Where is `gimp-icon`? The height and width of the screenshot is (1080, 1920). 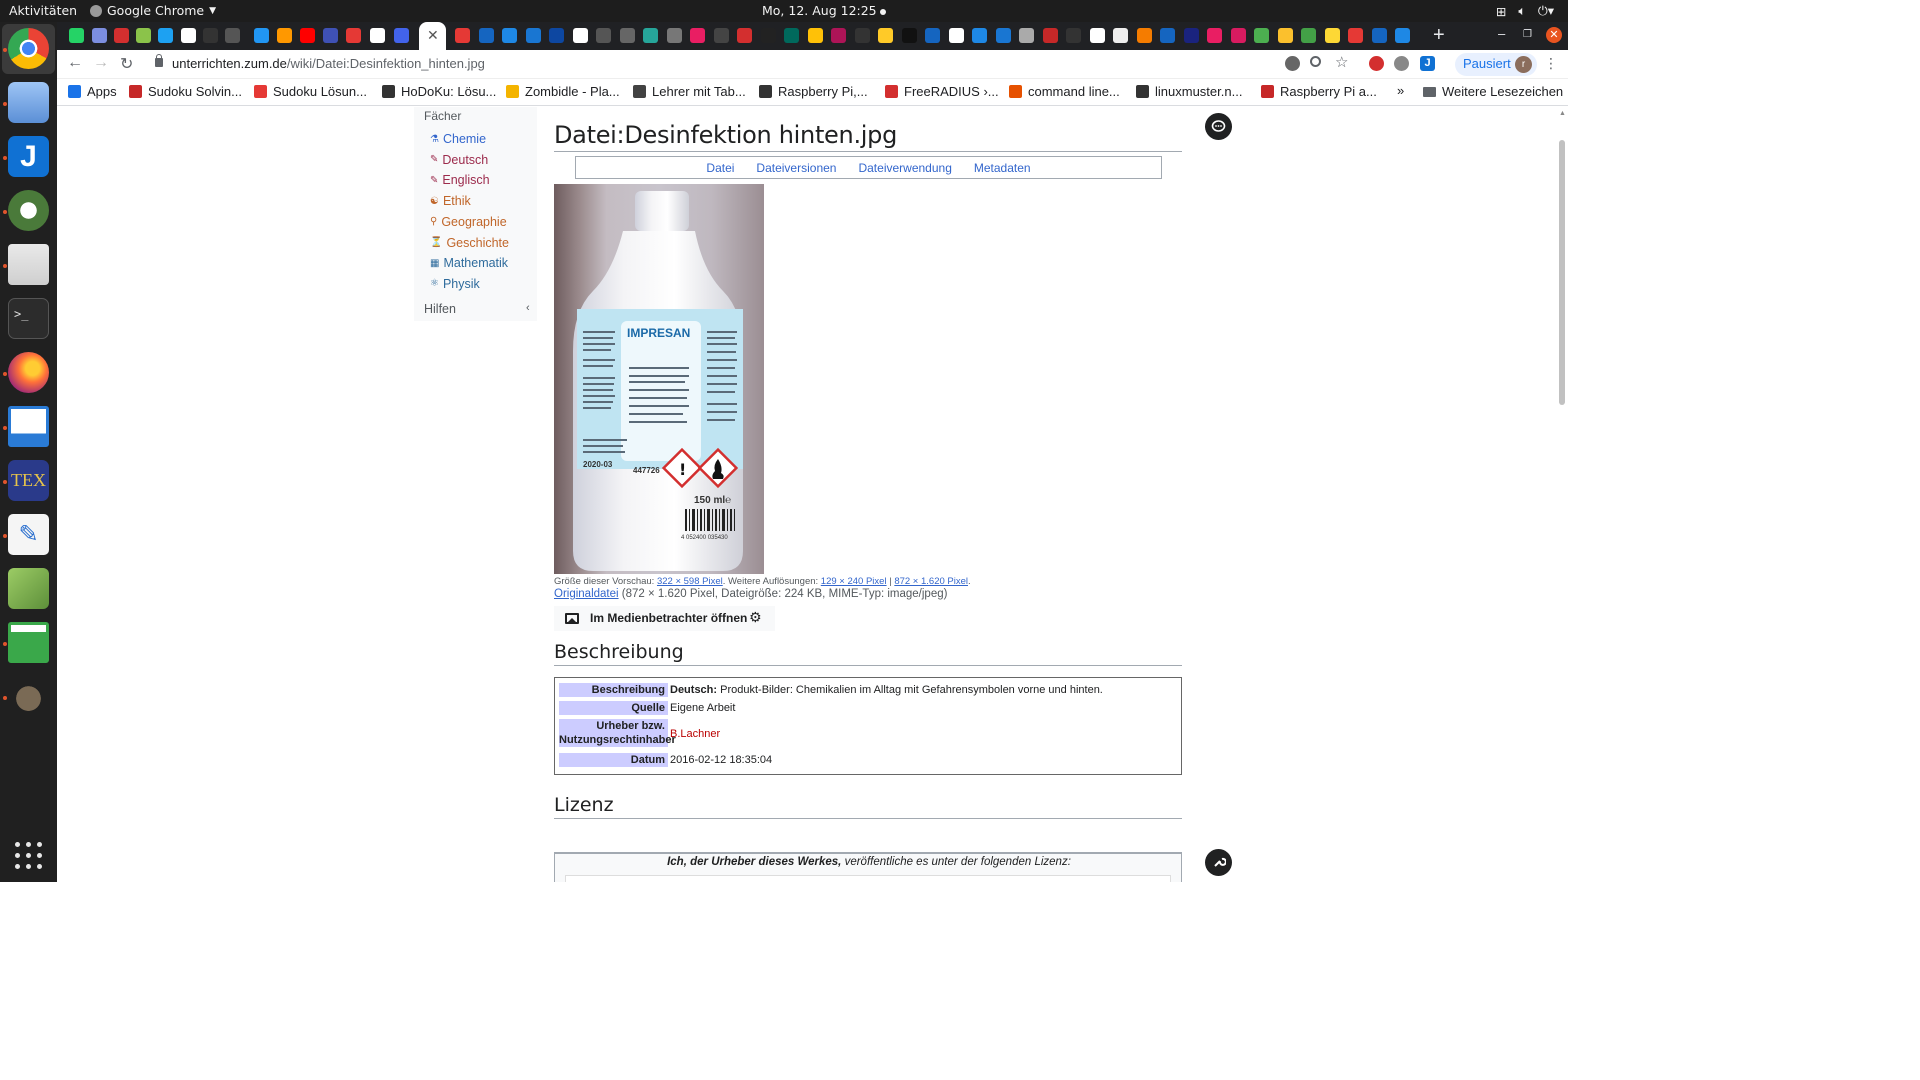
gimp-icon is located at coordinates (28, 696).